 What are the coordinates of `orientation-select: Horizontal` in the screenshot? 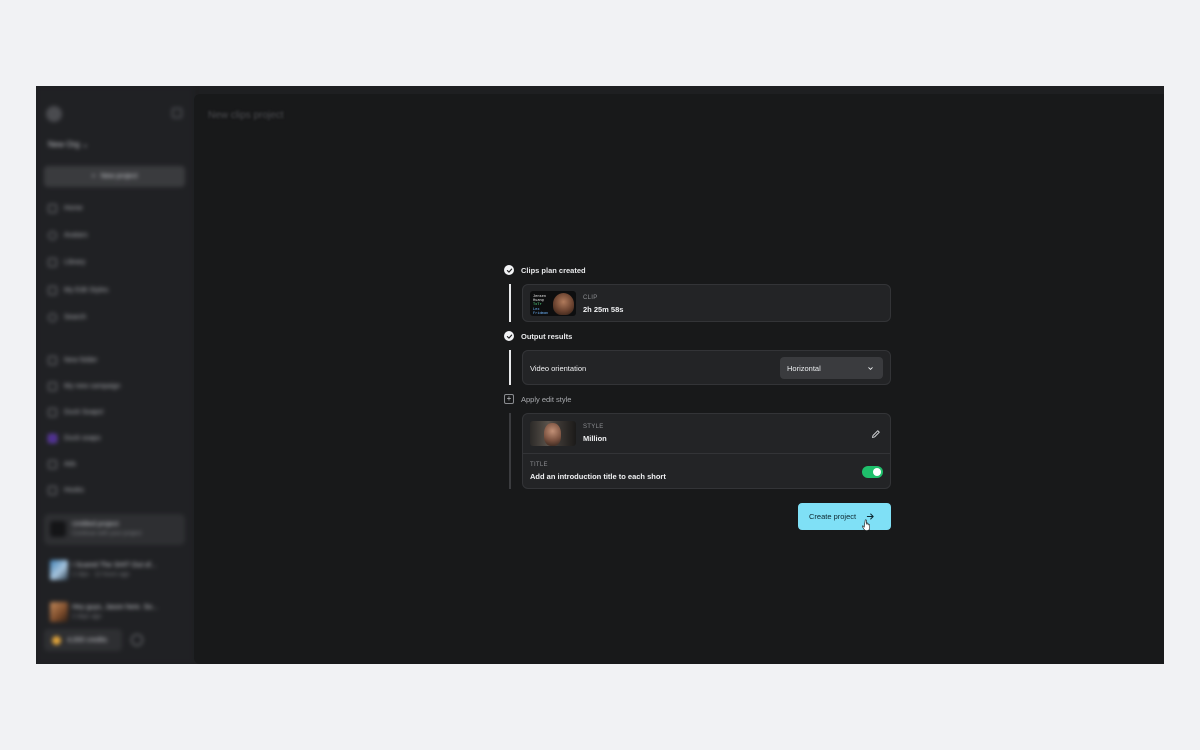 It's located at (831, 368).